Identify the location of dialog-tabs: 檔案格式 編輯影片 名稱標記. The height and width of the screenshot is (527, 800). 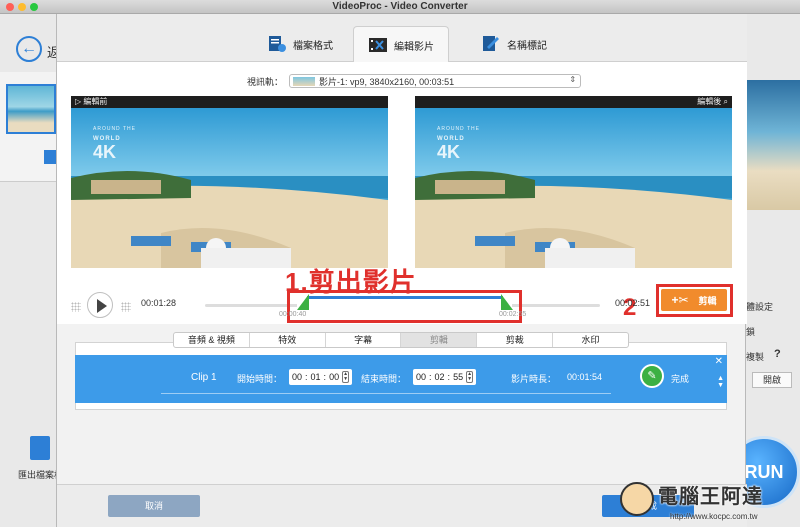
(402, 38).